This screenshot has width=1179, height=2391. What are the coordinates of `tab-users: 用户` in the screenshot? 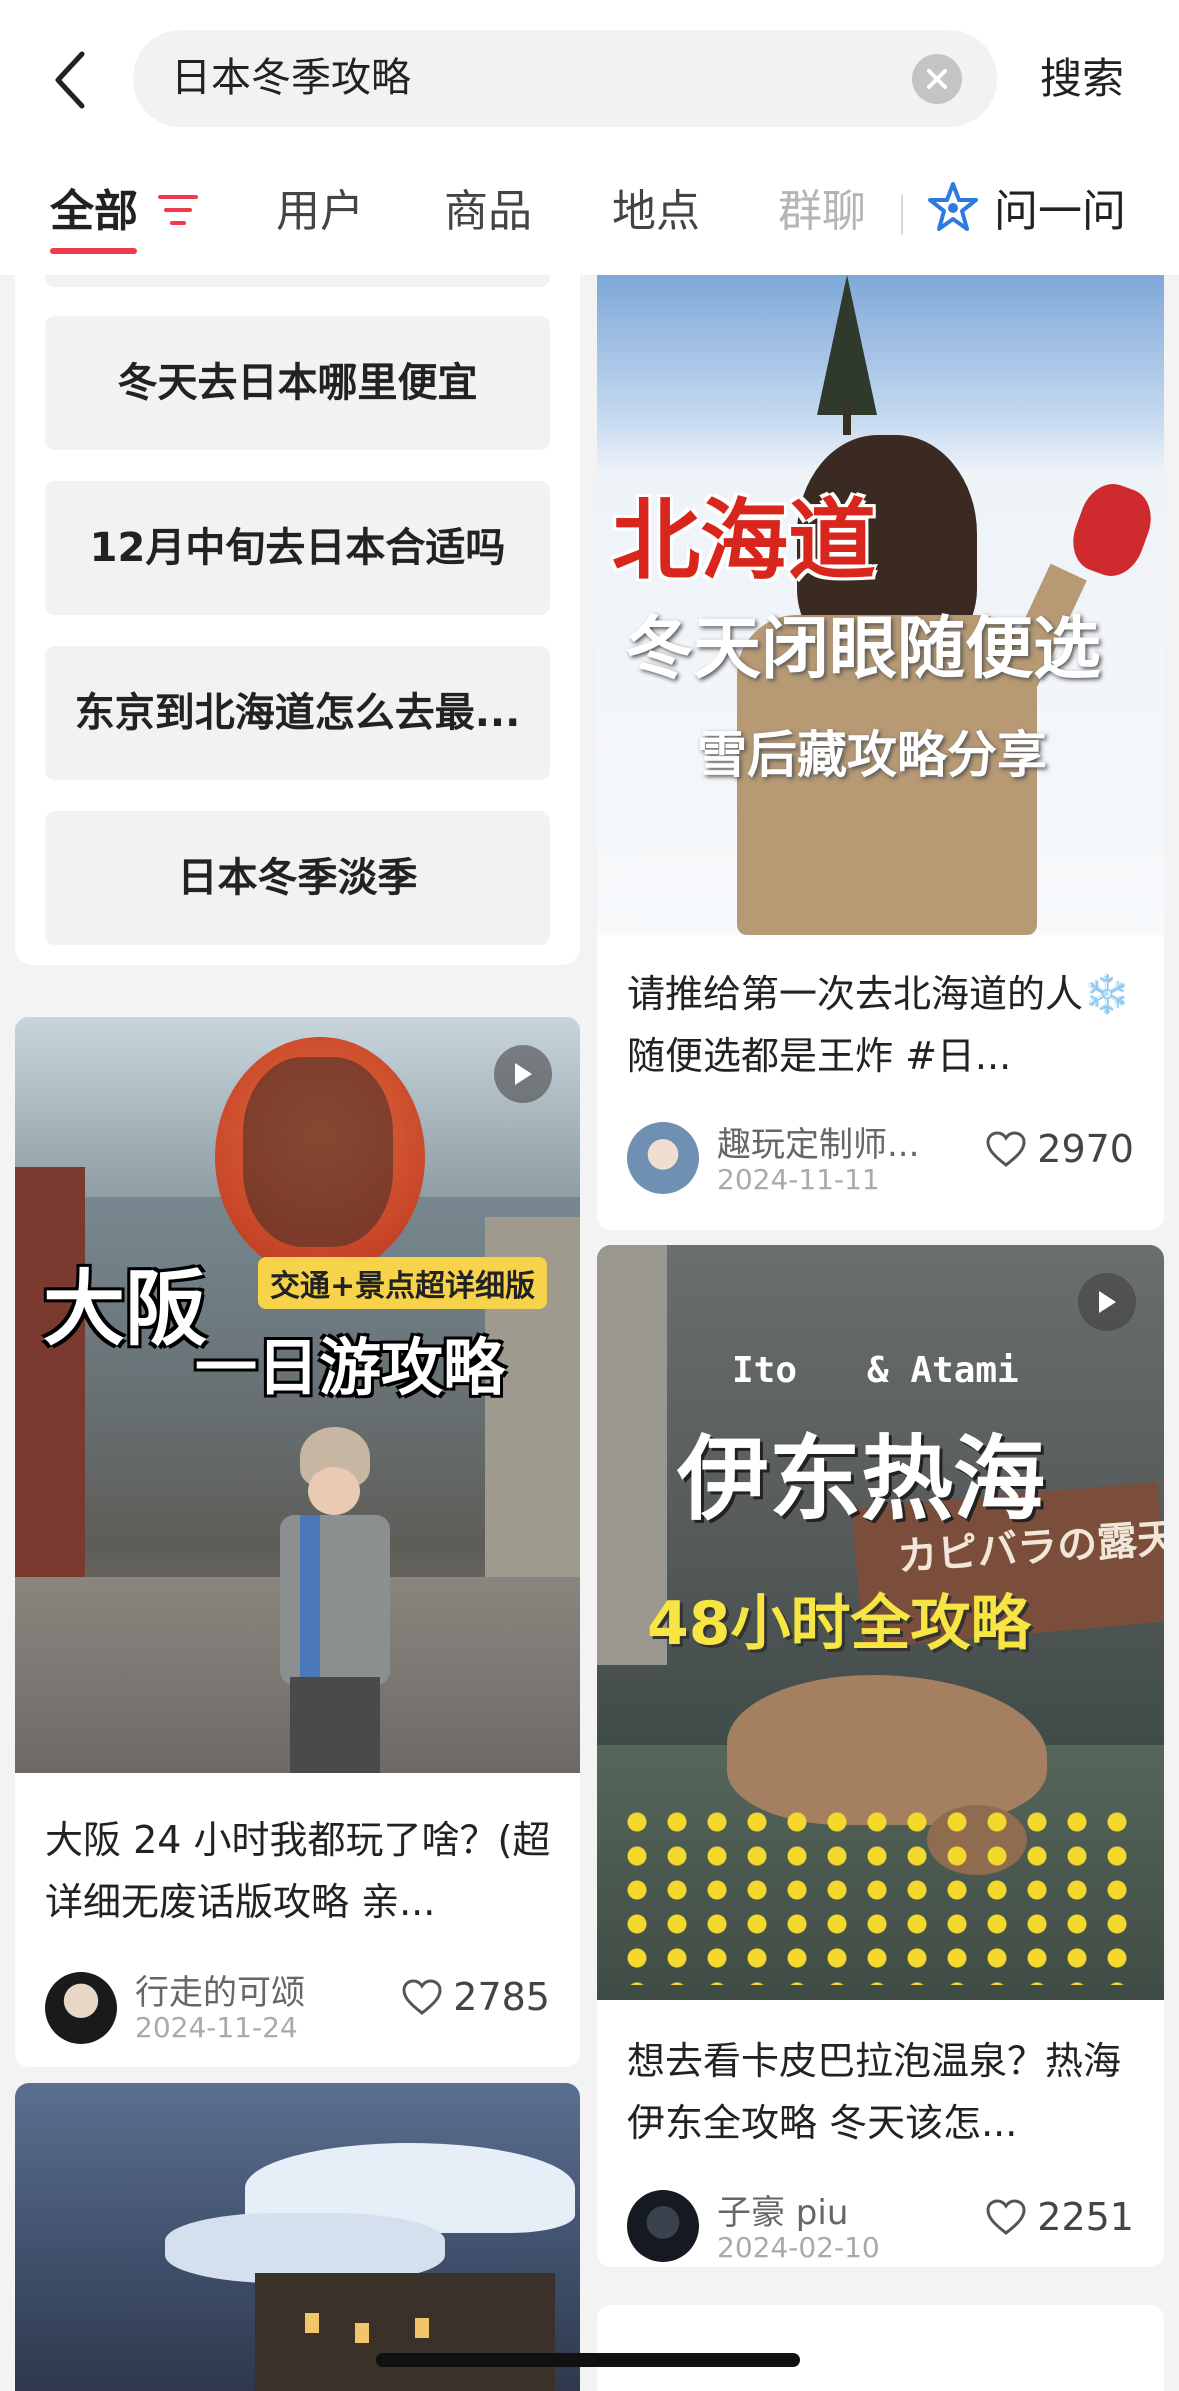 It's located at (320, 212).